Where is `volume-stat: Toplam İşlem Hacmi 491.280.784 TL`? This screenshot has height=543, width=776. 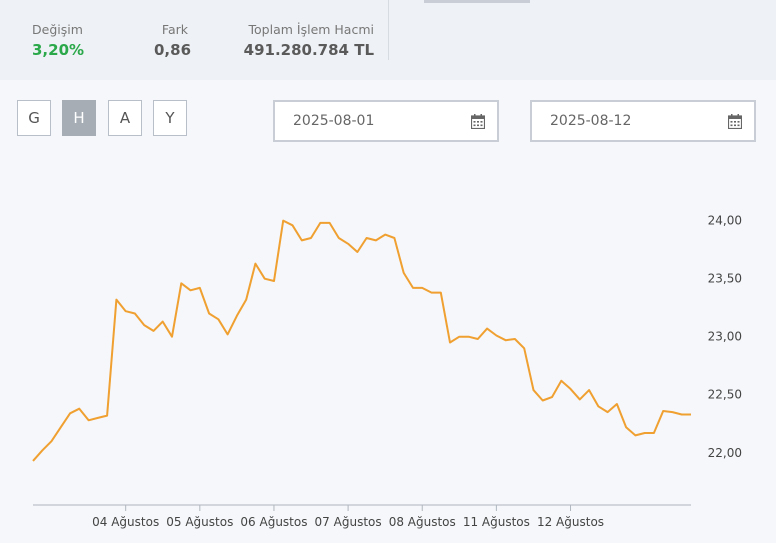
volume-stat: Toplam İşlem Hacmi 491.280.784 TL is located at coordinates (307, 40).